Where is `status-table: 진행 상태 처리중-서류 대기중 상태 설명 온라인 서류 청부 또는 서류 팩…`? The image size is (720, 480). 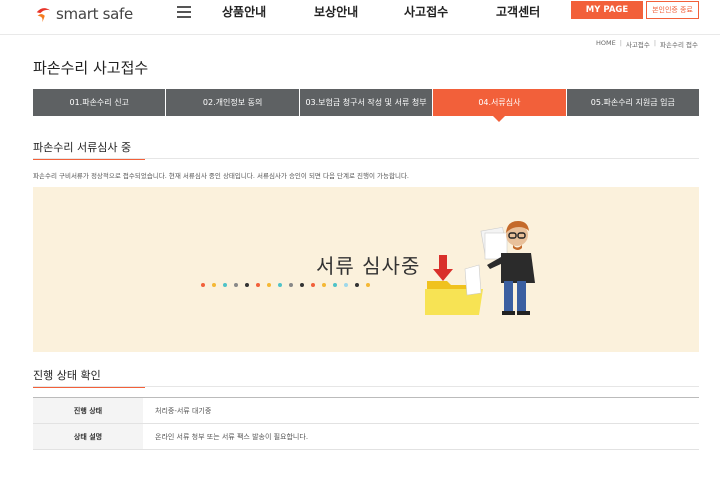 status-table: 진행 상태 처리중-서류 대기중 상태 설명 온라인 서류 청부 또는 서류 팩… is located at coordinates (366, 423).